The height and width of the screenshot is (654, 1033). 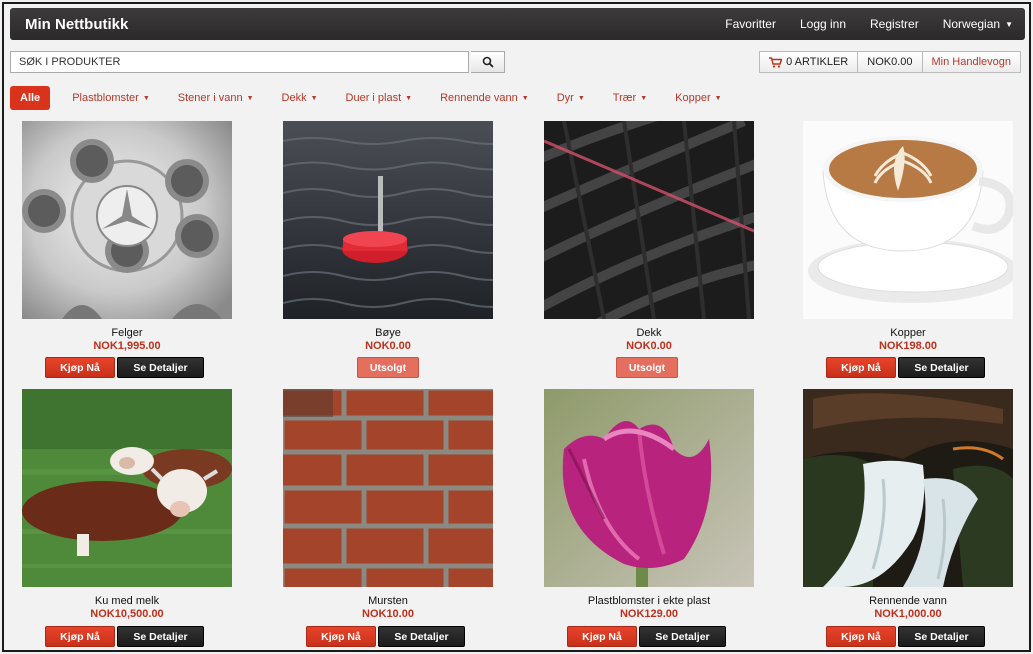 What do you see at coordinates (908, 488) in the screenshot?
I see `product-image-waterfall` at bounding box center [908, 488].